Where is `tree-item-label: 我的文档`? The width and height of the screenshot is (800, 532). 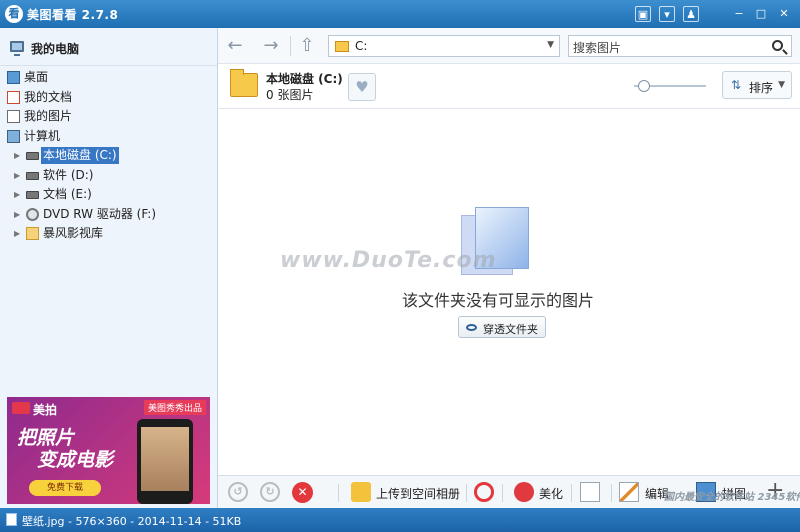
tree-item-label: 我的文档 is located at coordinates (48, 96).